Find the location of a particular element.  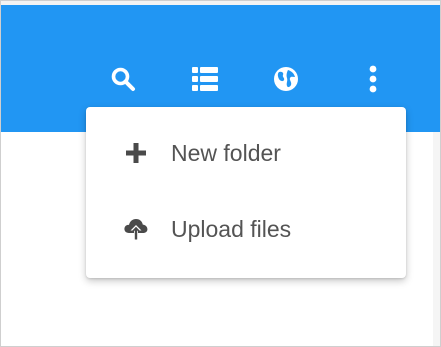

search-icon is located at coordinates (123, 79).